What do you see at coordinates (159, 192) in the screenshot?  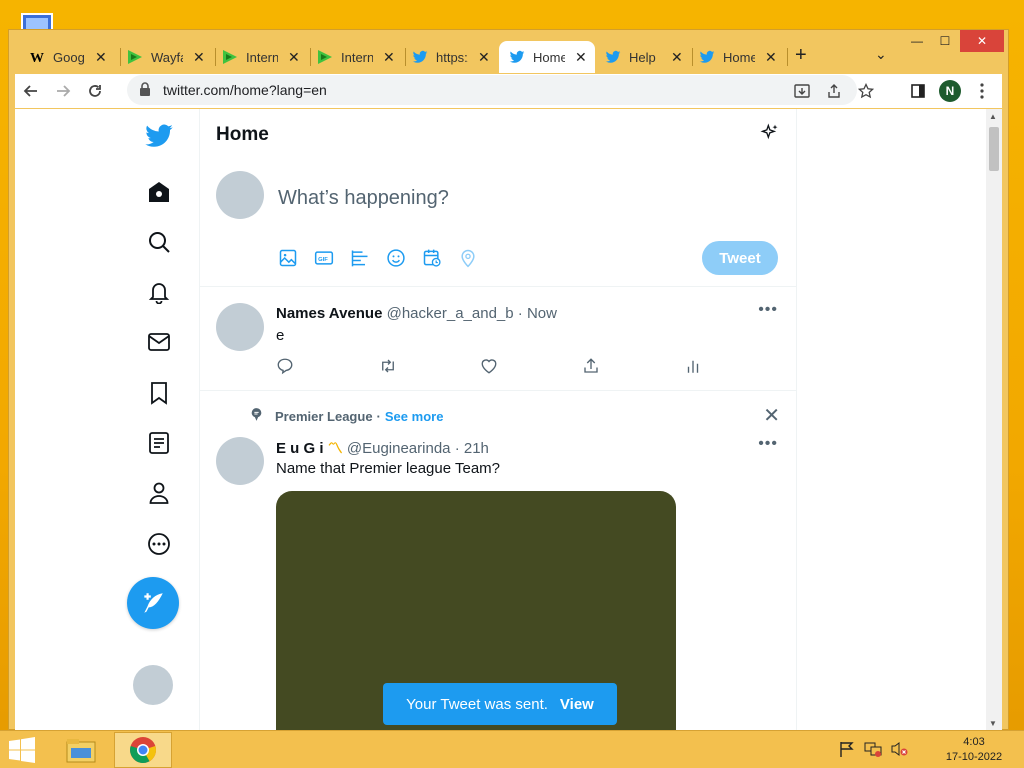 I see `home-icon` at bounding box center [159, 192].